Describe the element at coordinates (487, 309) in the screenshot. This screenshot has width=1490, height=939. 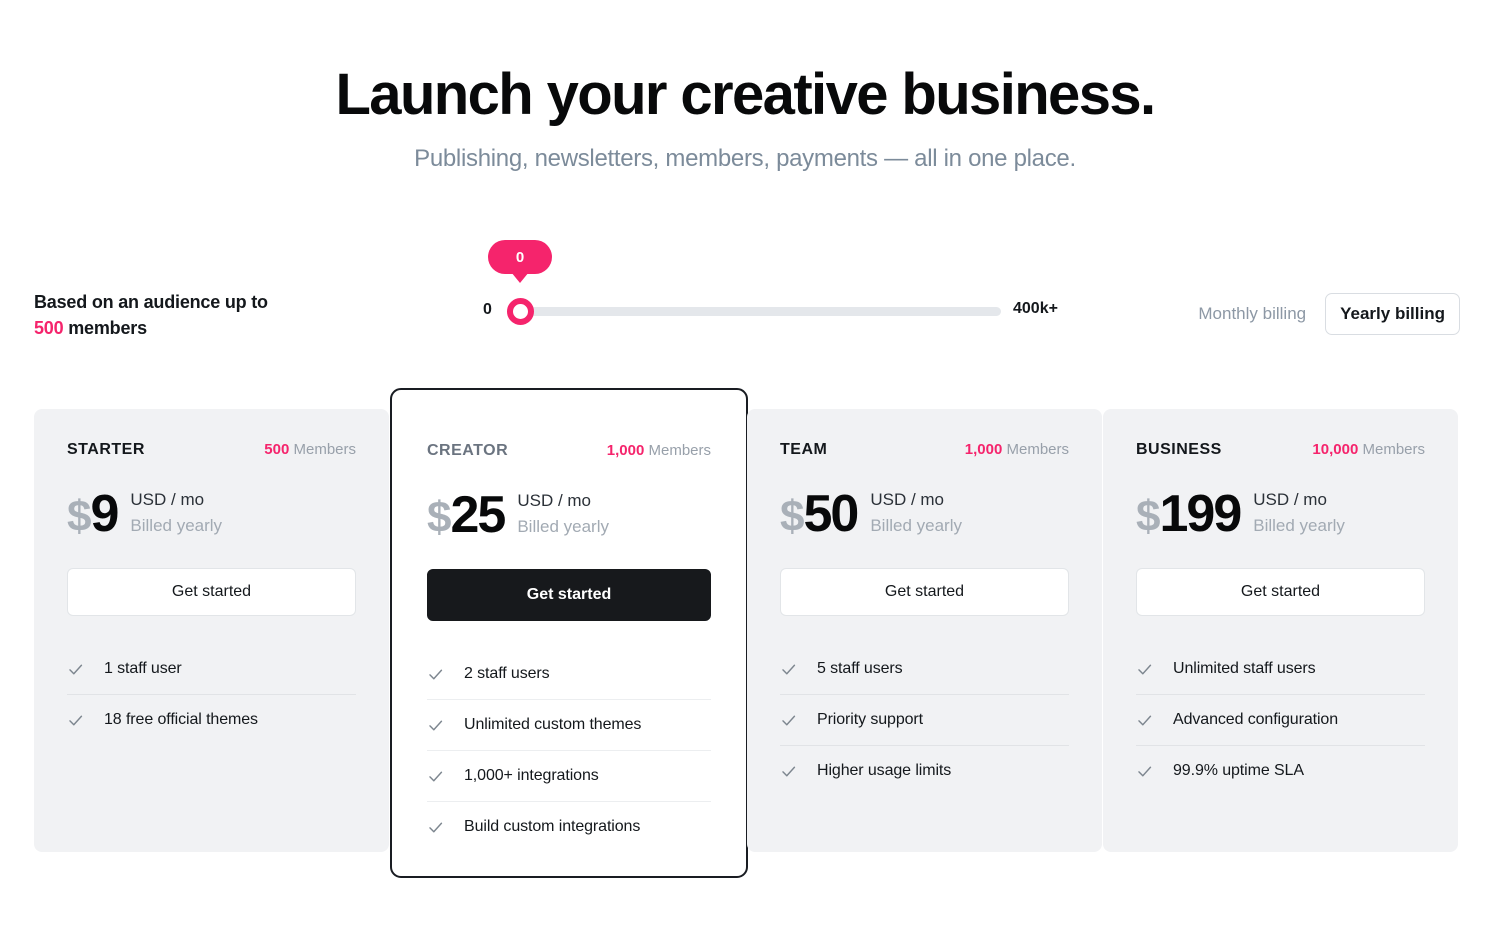
I see `slider-min-label: 0` at that location.